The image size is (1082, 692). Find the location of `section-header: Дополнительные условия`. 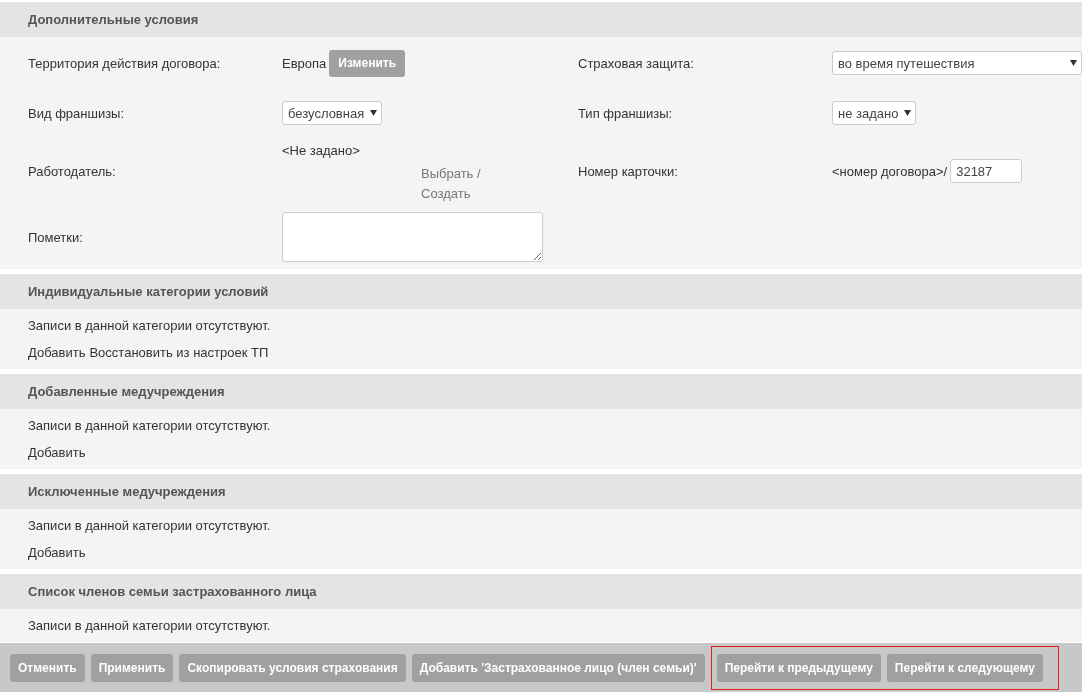

section-header: Дополнительные условия is located at coordinates (541, 19).